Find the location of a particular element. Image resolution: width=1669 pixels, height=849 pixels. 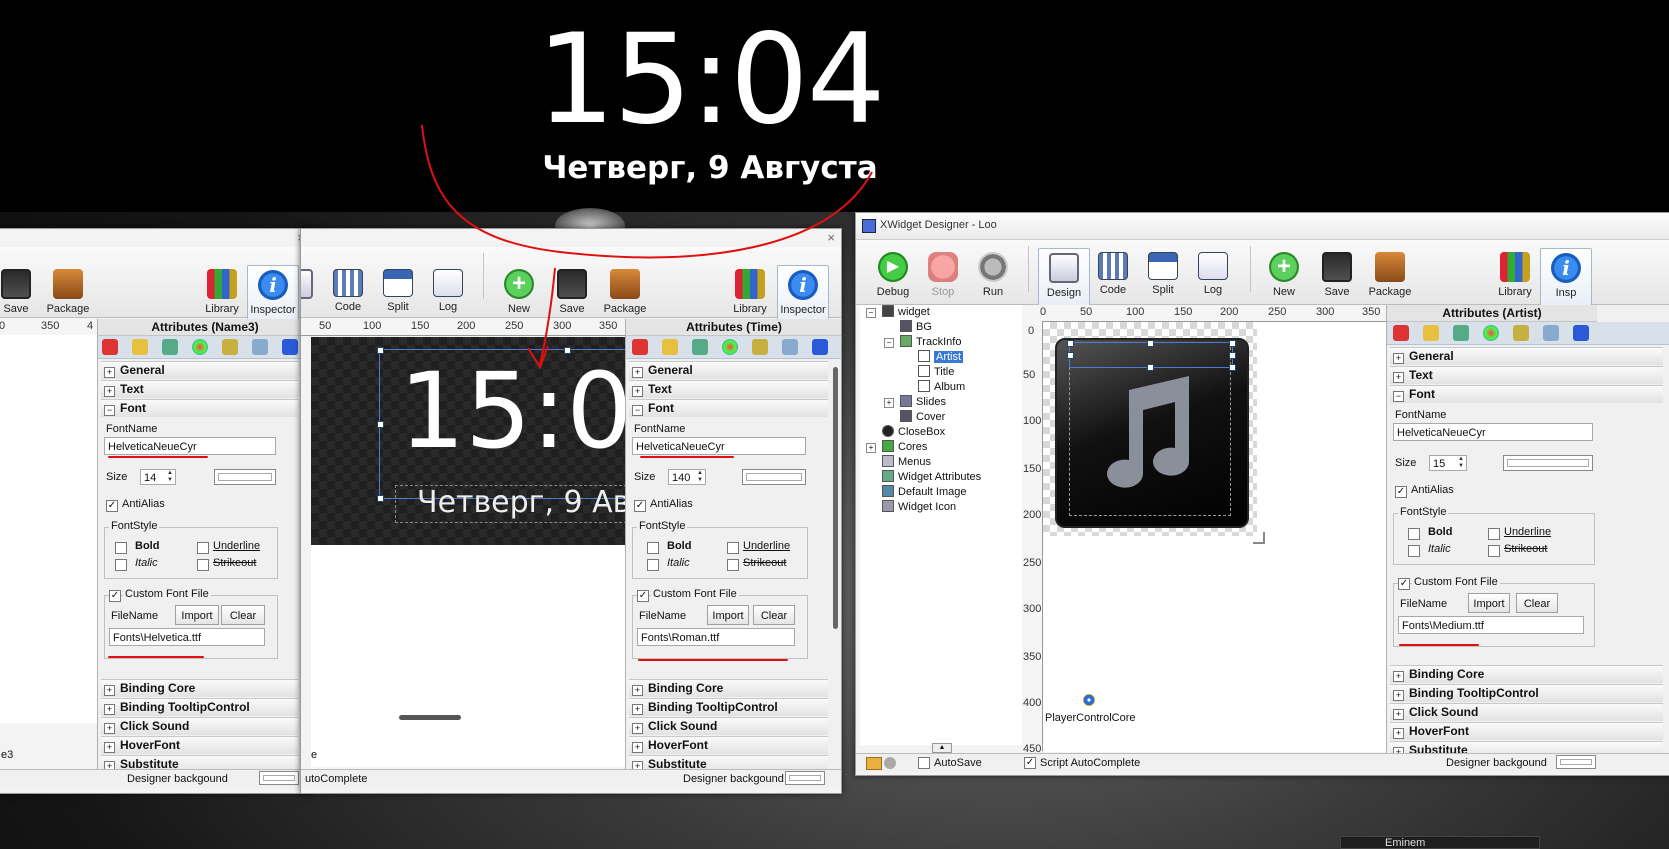

run-button: Run is located at coordinates (993, 275).